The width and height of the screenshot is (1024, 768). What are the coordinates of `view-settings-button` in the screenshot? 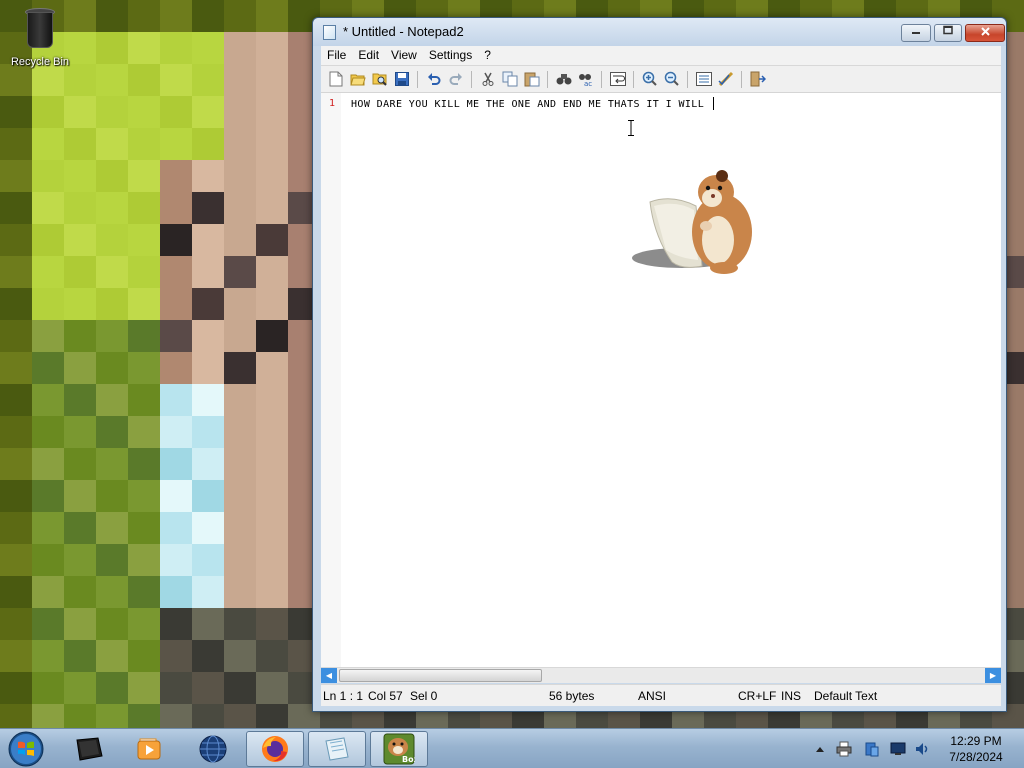 It's located at (704, 79).